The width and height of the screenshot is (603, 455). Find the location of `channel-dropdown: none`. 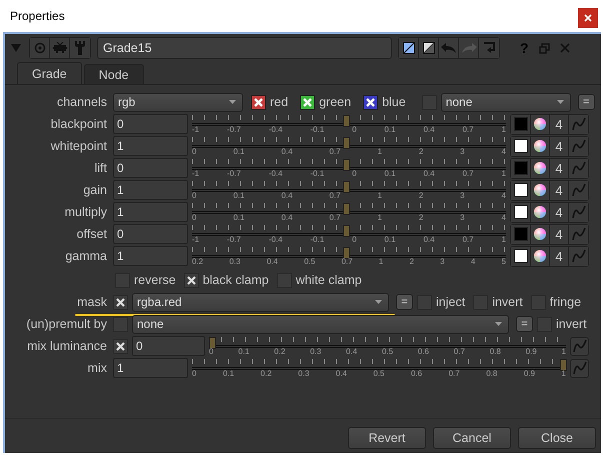

channel-dropdown: none is located at coordinates (505, 102).